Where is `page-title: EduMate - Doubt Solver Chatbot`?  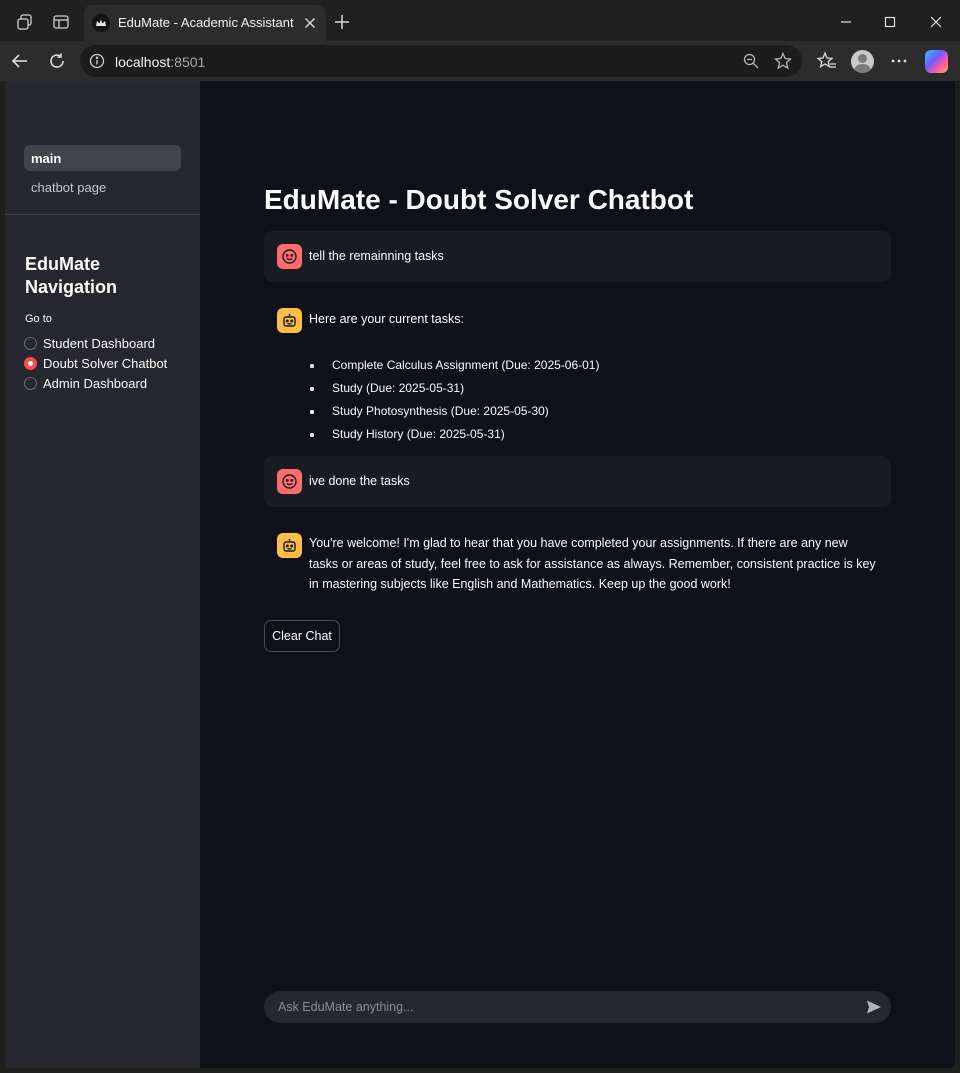 page-title: EduMate - Doubt Solver Chatbot is located at coordinates (479, 199).